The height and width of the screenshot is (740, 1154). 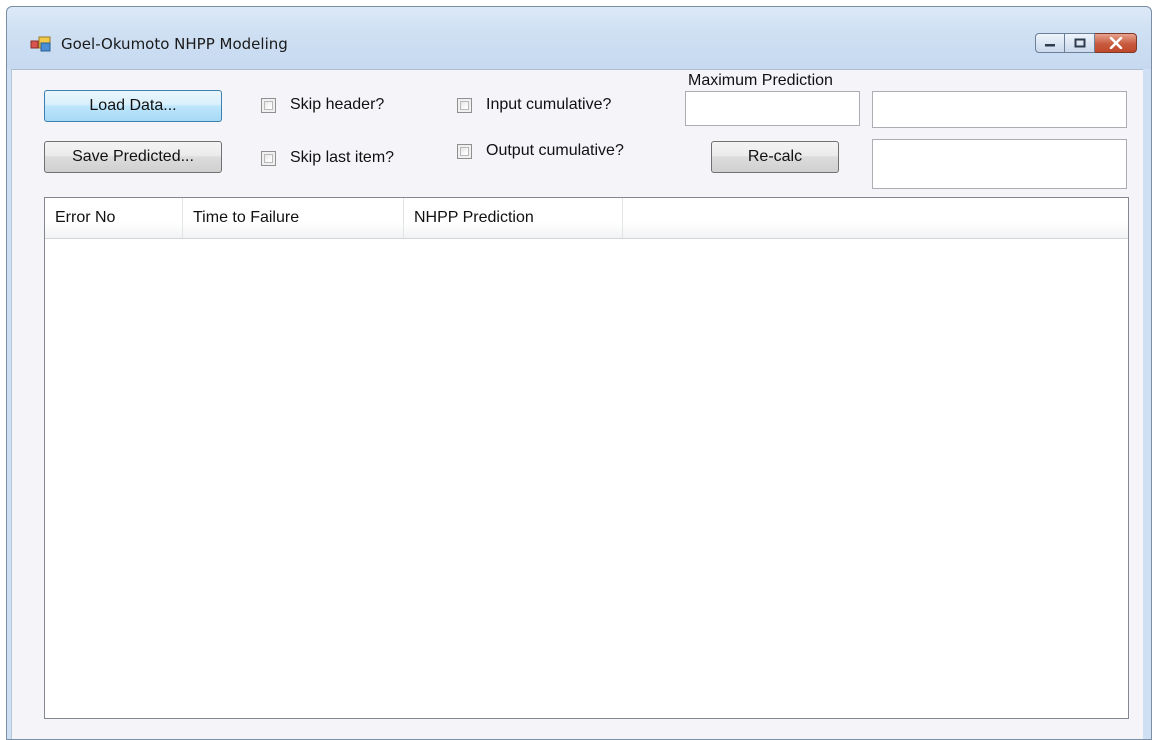 I want to click on max-prediction-input, so click(x=772, y=108).